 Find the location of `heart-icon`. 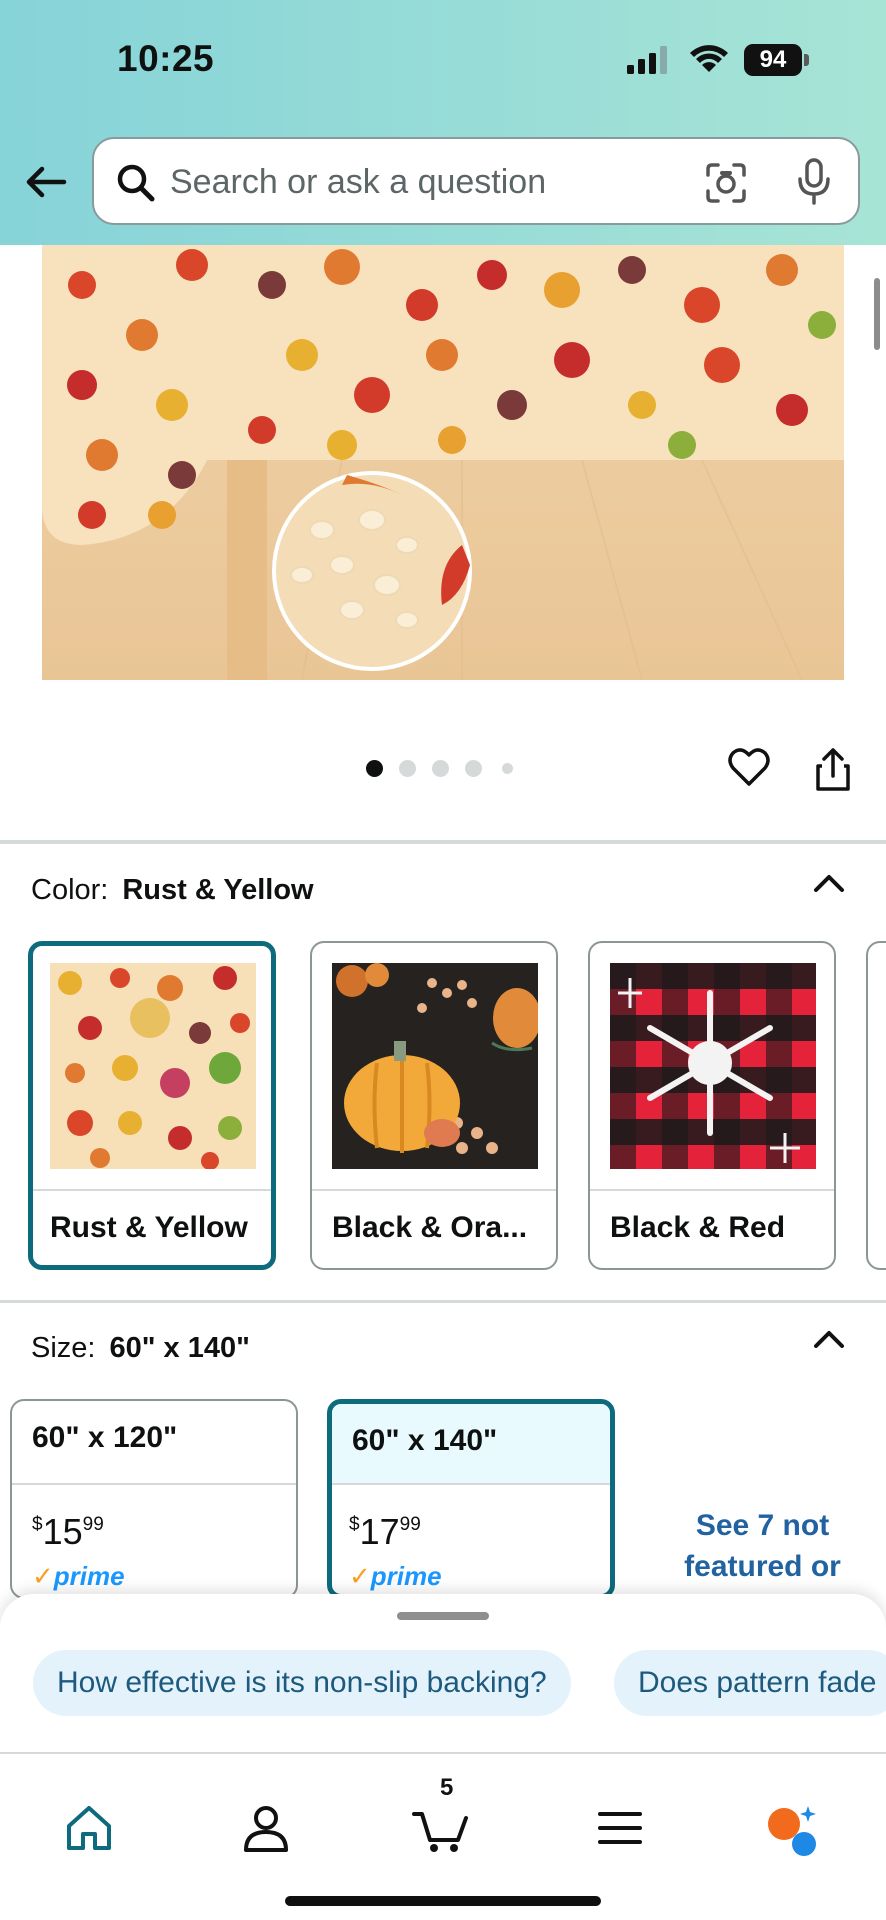

heart-icon is located at coordinates (749, 767).